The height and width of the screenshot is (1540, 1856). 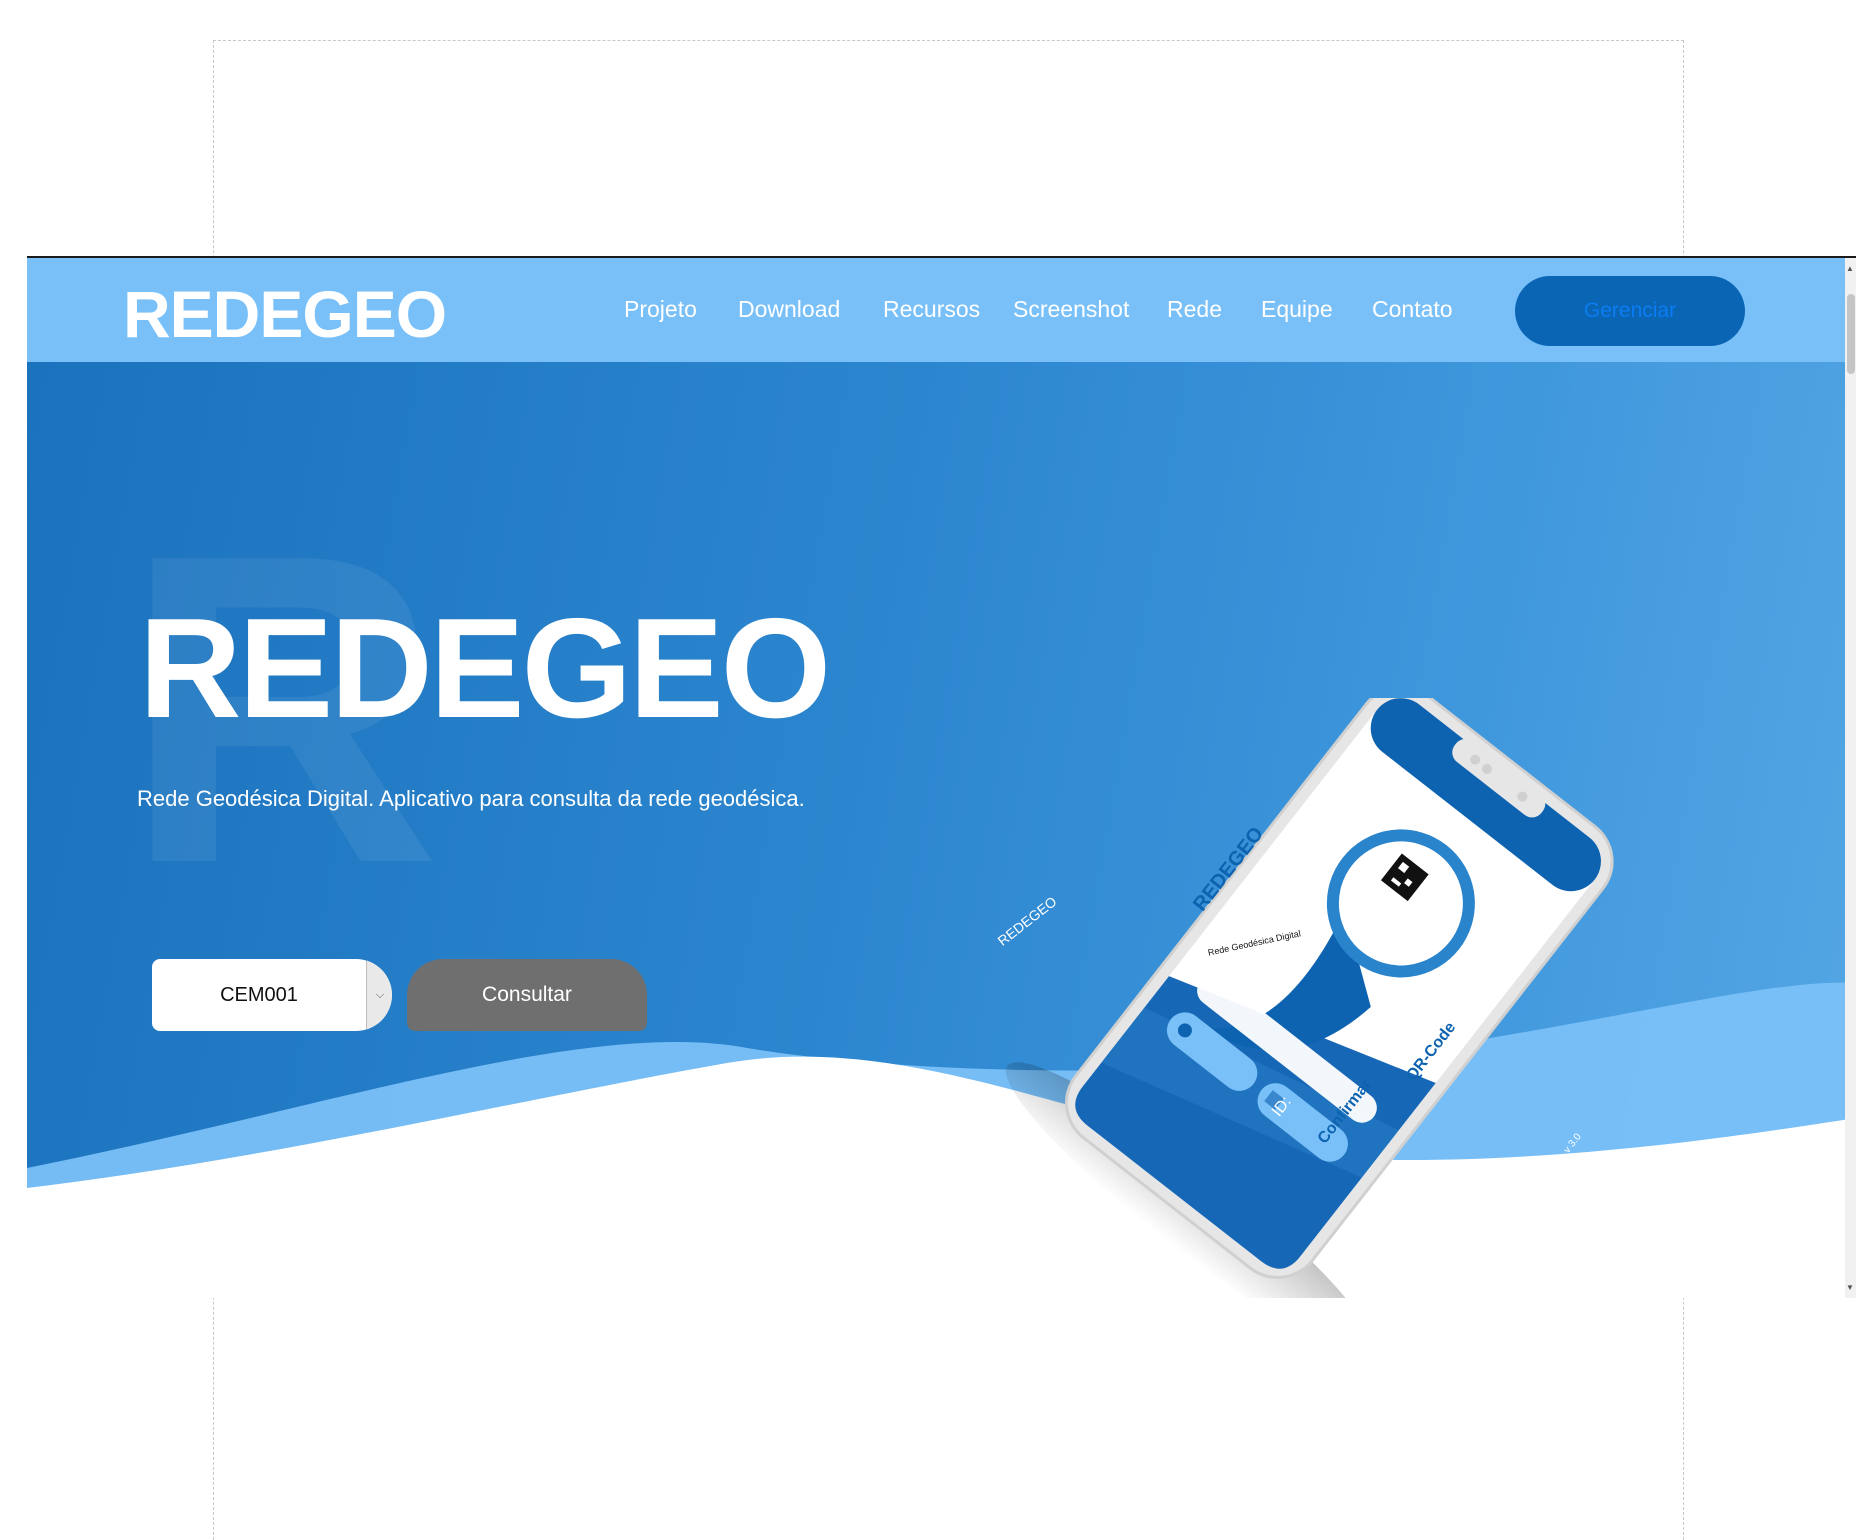 I want to click on scrollbar-thumb, so click(x=1851, y=334).